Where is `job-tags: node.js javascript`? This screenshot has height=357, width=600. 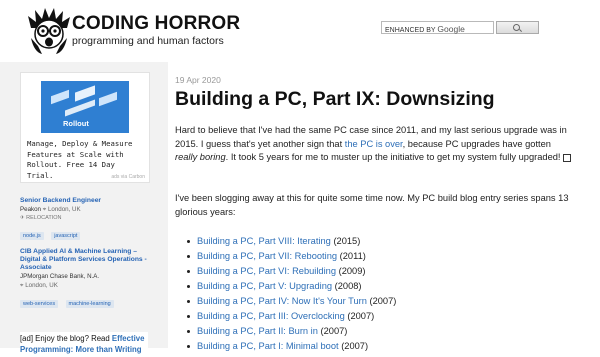 job-tags: node.js javascript is located at coordinates (84, 233).